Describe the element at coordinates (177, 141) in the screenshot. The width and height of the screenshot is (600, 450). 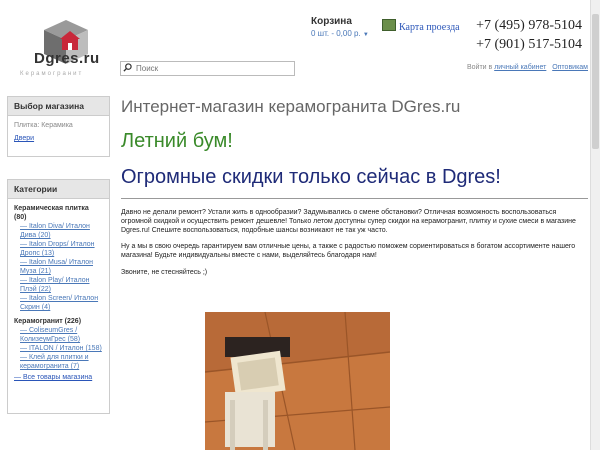
I see `promo-green-heading: Летний бум!` at that location.